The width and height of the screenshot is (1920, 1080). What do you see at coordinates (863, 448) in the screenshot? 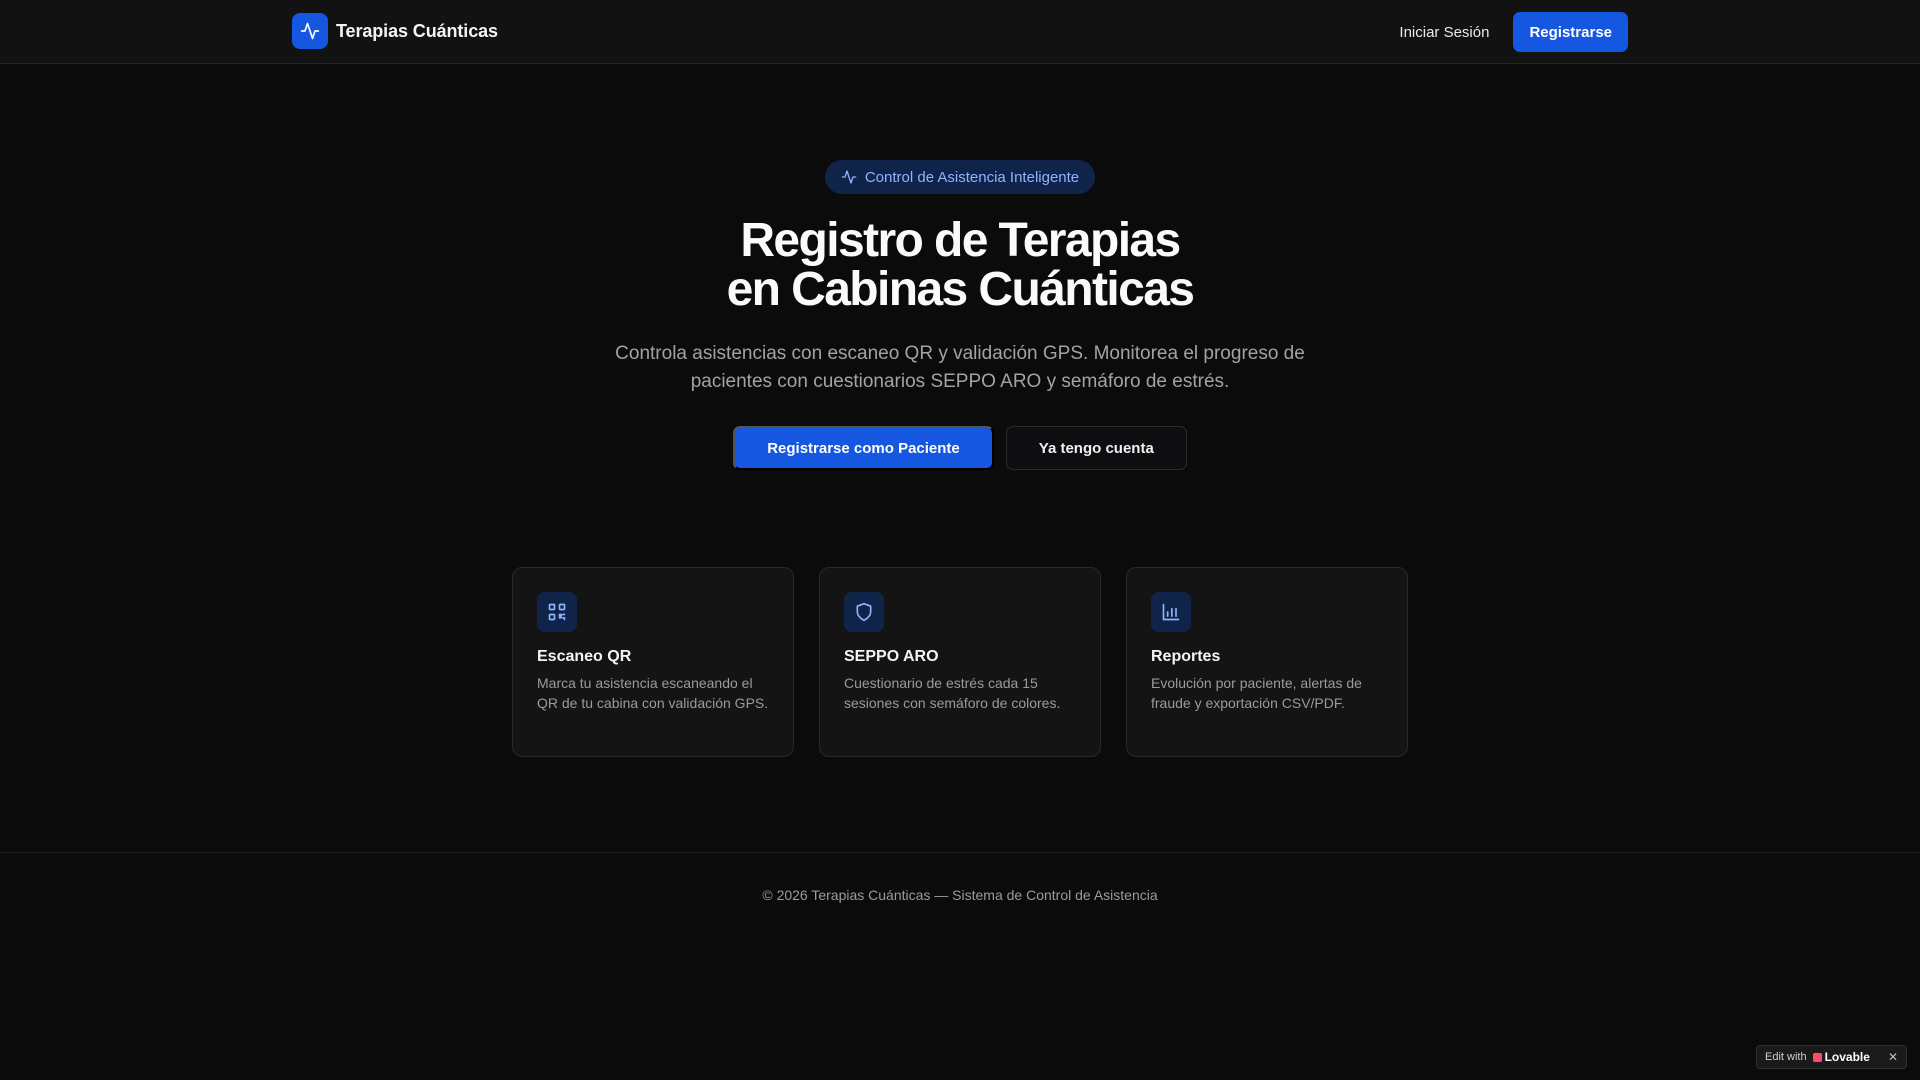
I see `register-patient-button: Registrarse como Paciente` at bounding box center [863, 448].